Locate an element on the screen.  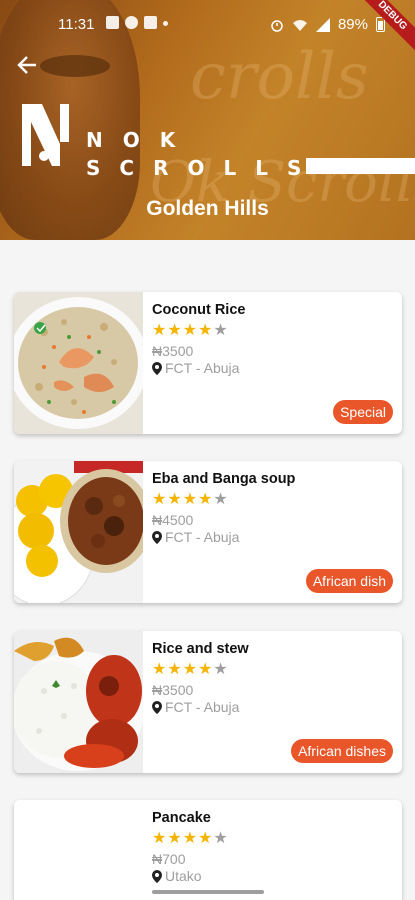
rice-stew-image is located at coordinates (78, 702).